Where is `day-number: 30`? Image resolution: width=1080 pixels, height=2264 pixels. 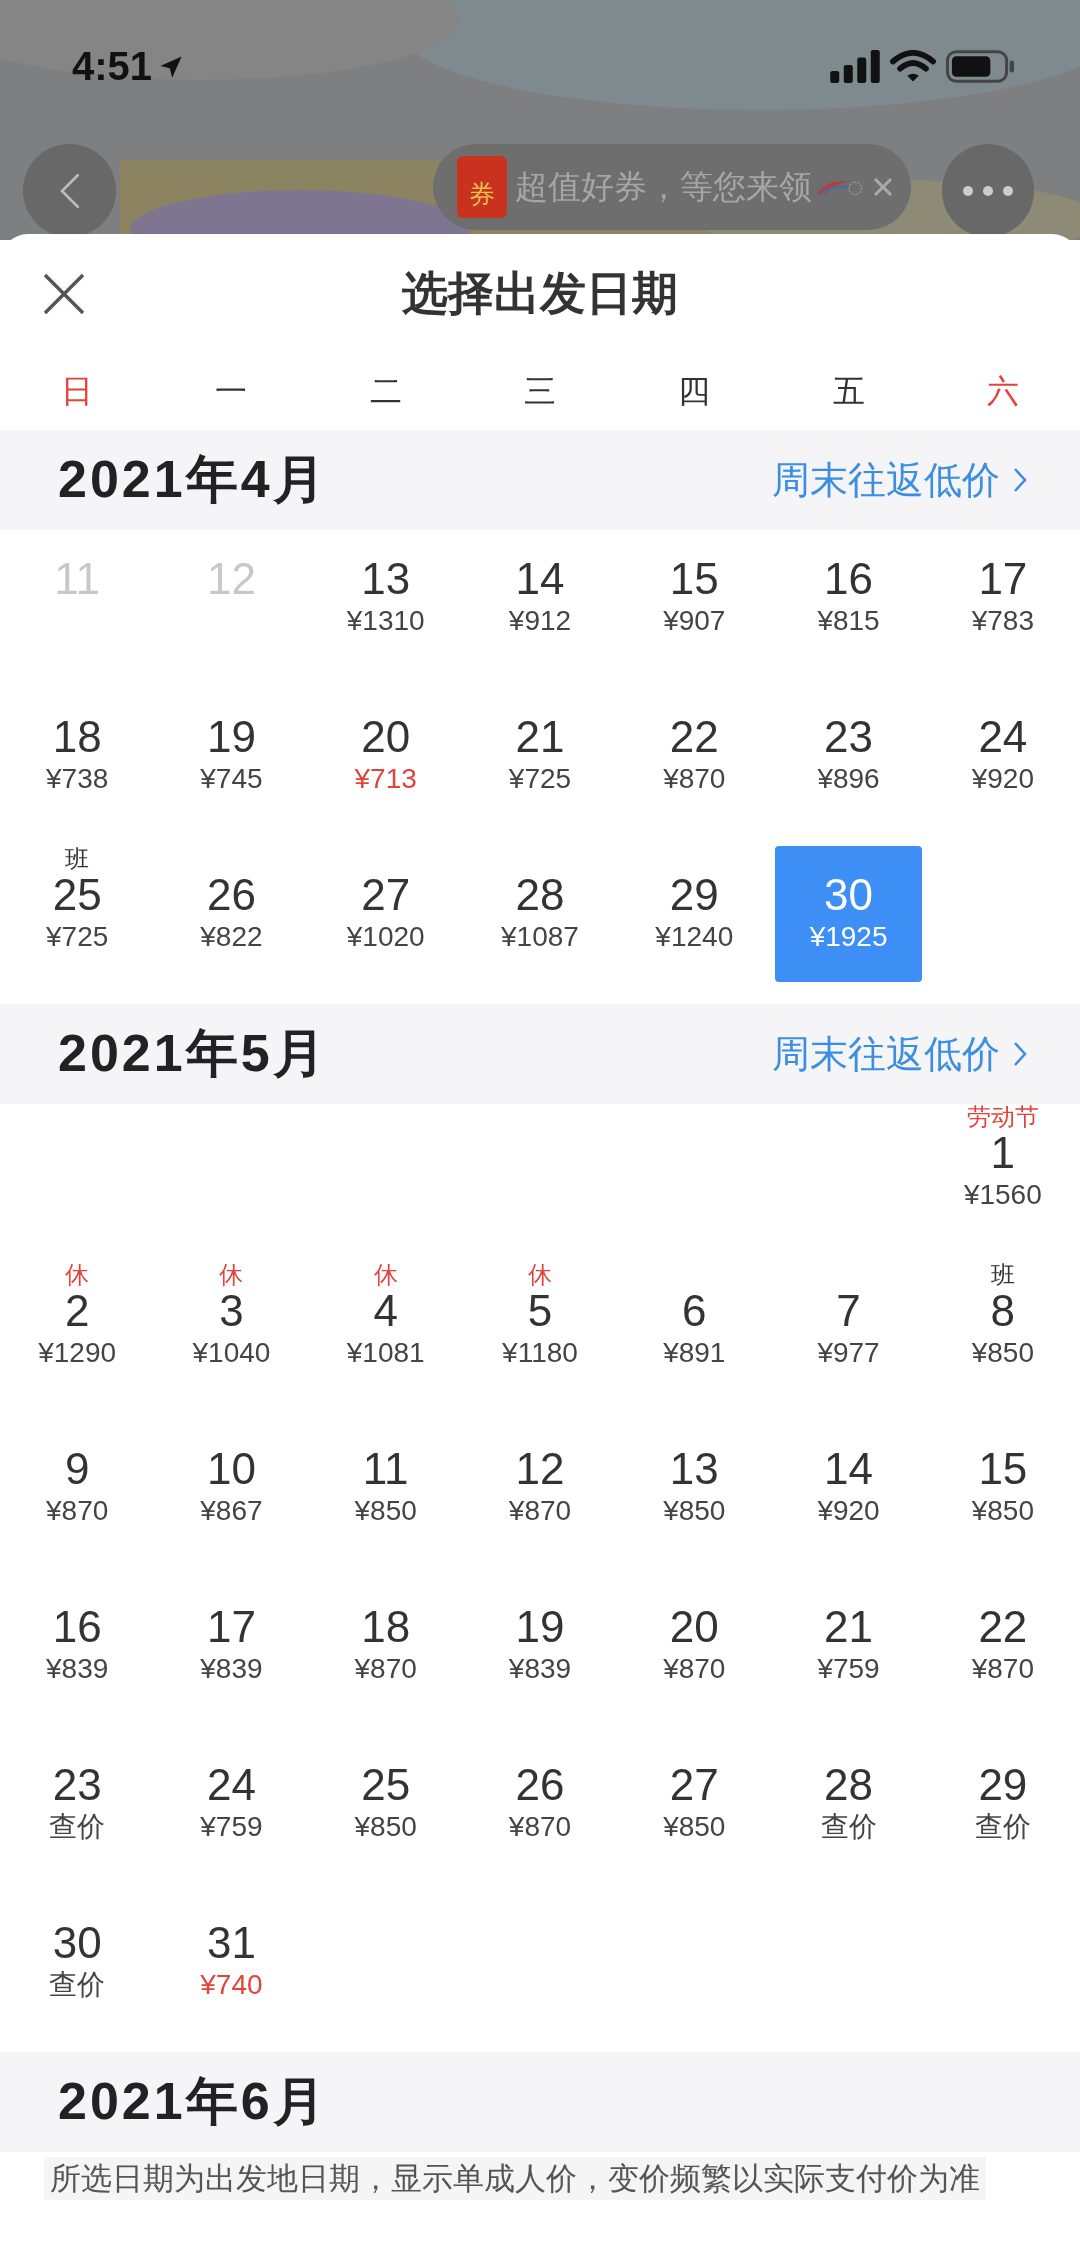
day-number: 30 is located at coordinates (77, 1943).